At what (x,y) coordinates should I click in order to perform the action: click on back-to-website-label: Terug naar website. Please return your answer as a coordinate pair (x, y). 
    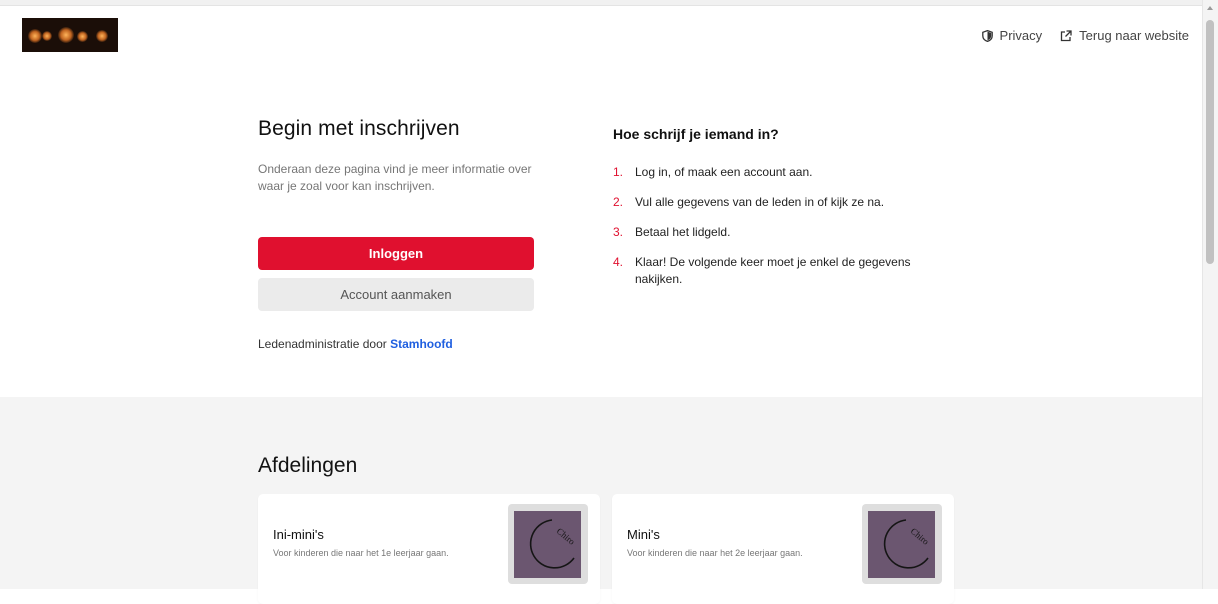
    Looking at the image, I should click on (1134, 35).